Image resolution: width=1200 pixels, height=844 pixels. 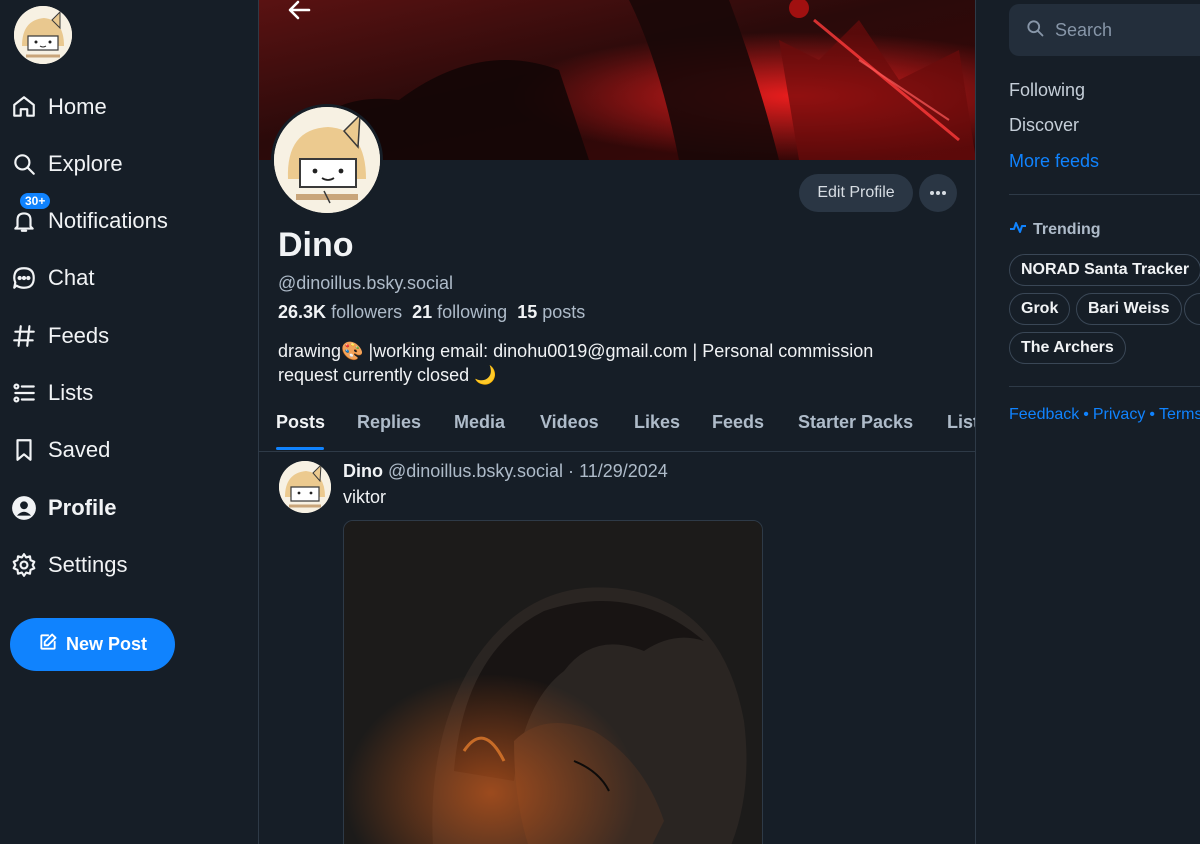 I want to click on footer-privacy-link: Privacy, so click(x=1119, y=414).